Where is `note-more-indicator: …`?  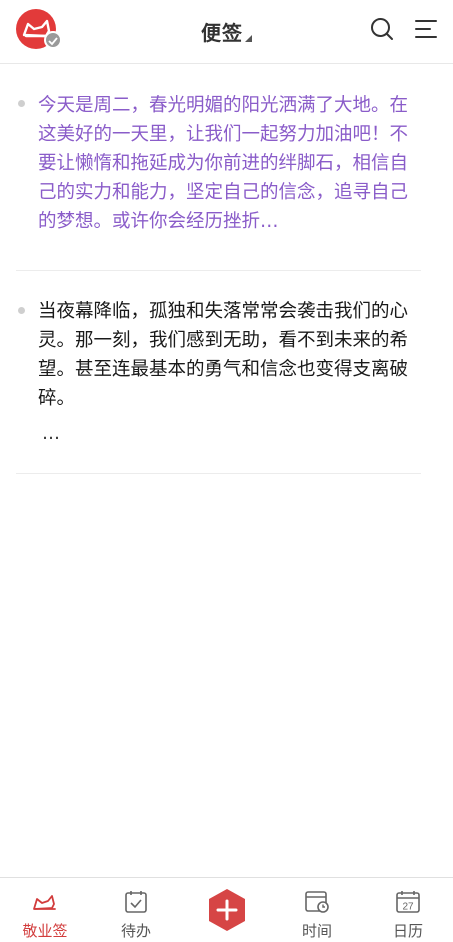
note-more-indicator: … is located at coordinates (51, 433).